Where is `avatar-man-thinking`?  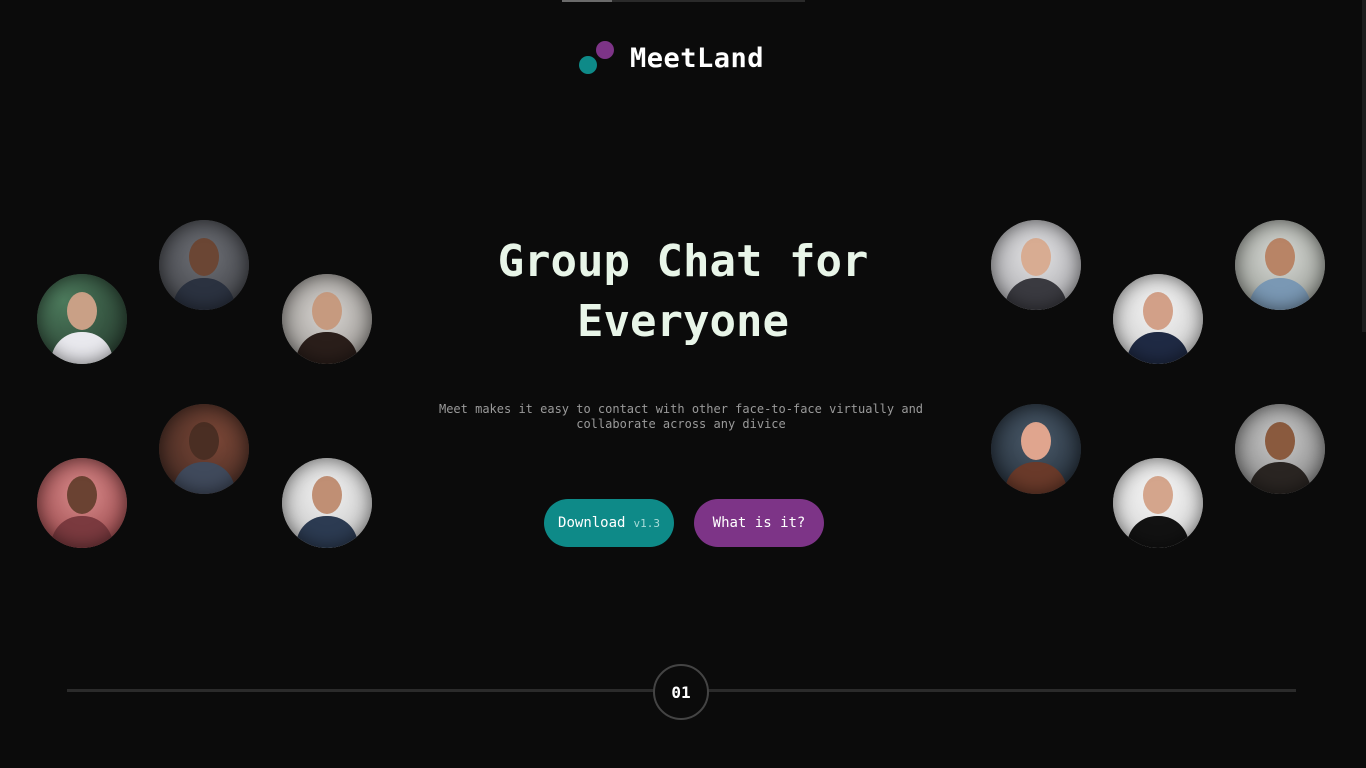 avatar-man-thinking is located at coordinates (204, 449).